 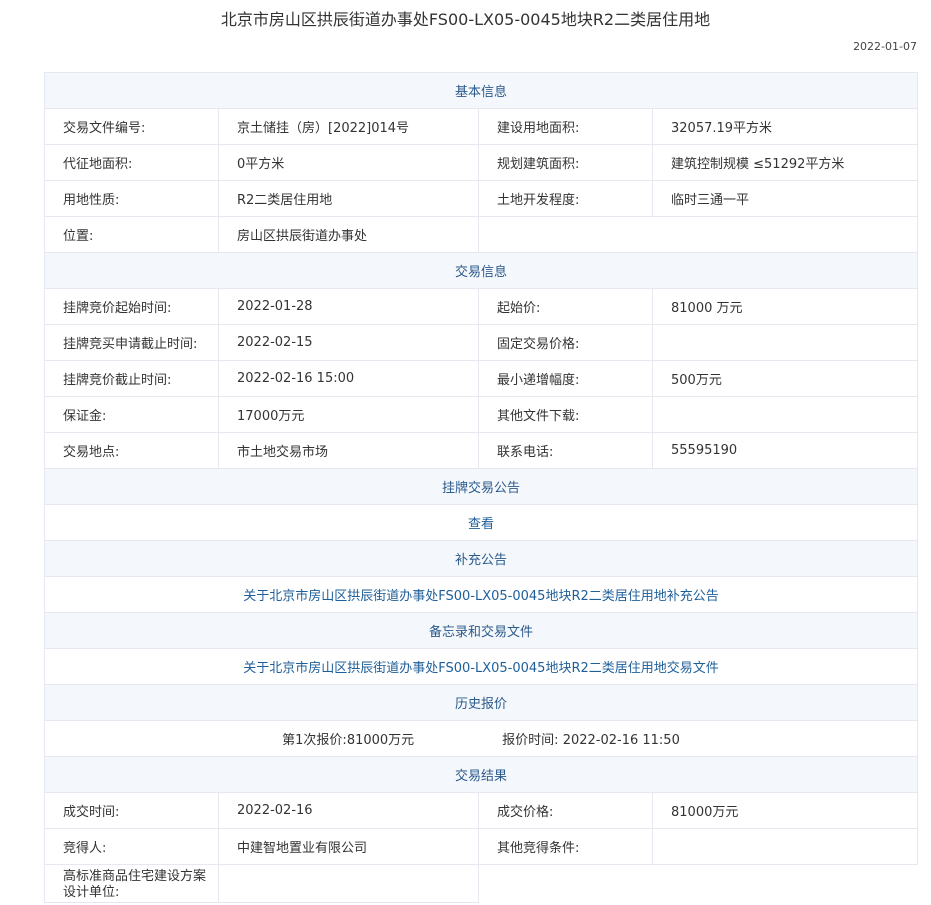 I want to click on history-bid: 第1次报价:81000万元, so click(x=348, y=738).